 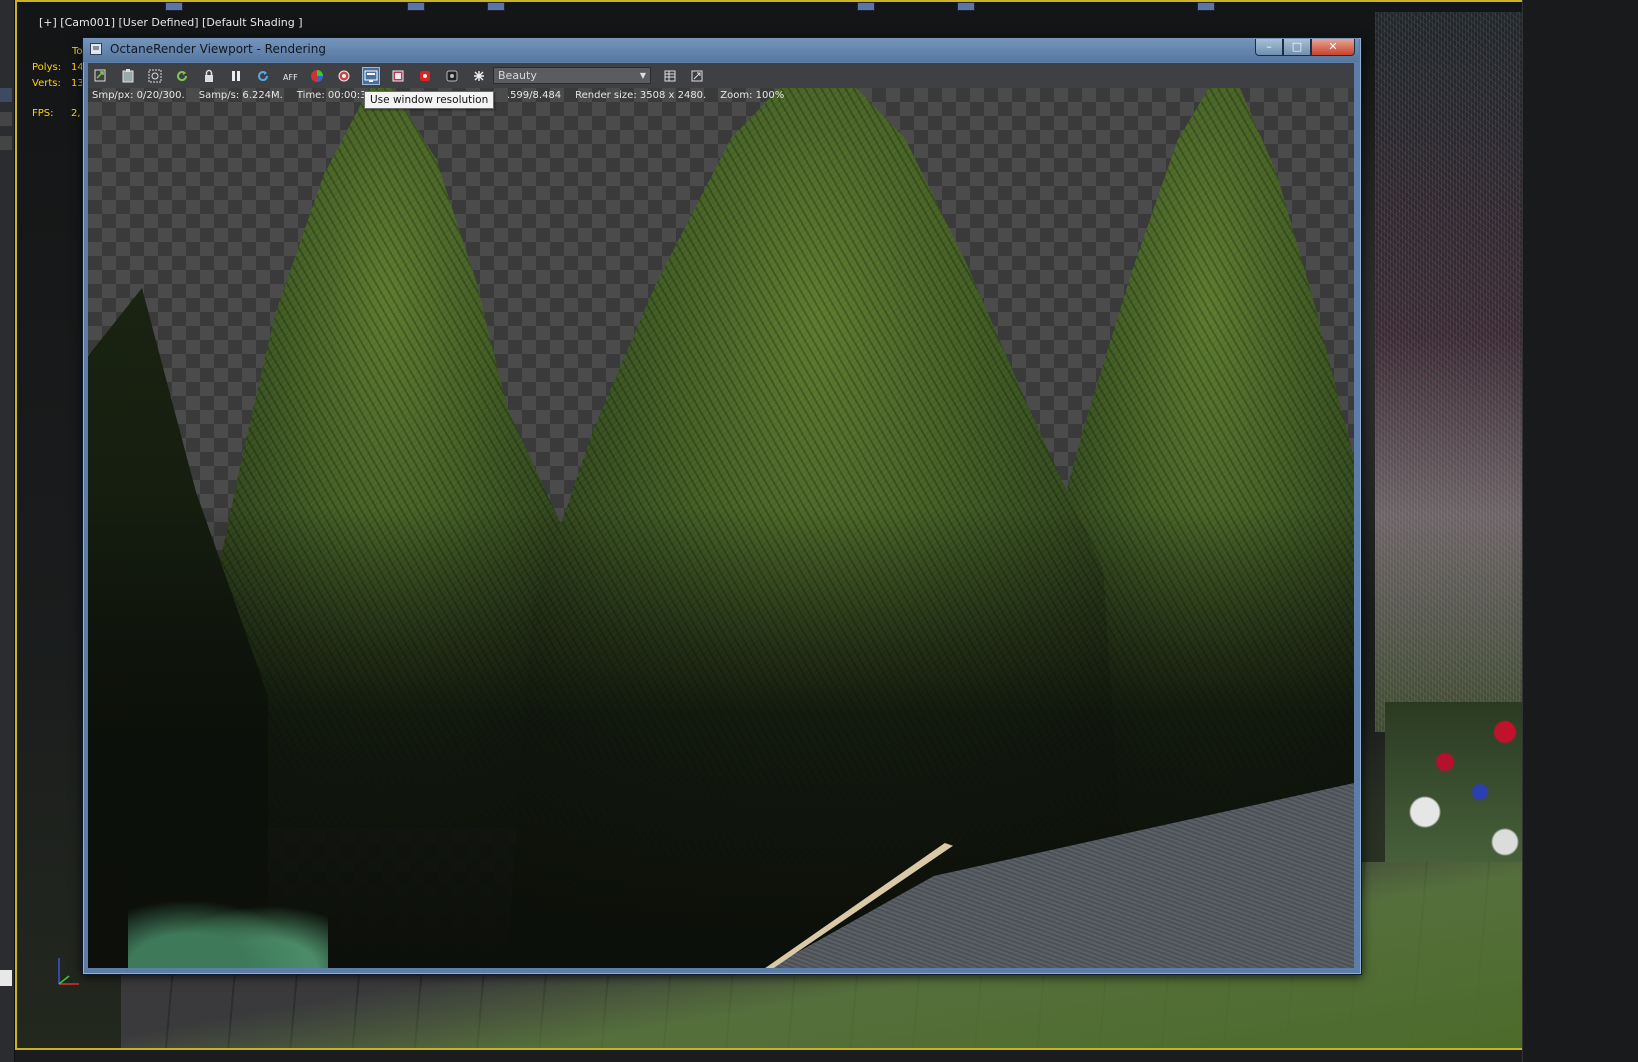 What do you see at coordinates (43, 113) in the screenshot?
I see `stat-fps-label: FPS:` at bounding box center [43, 113].